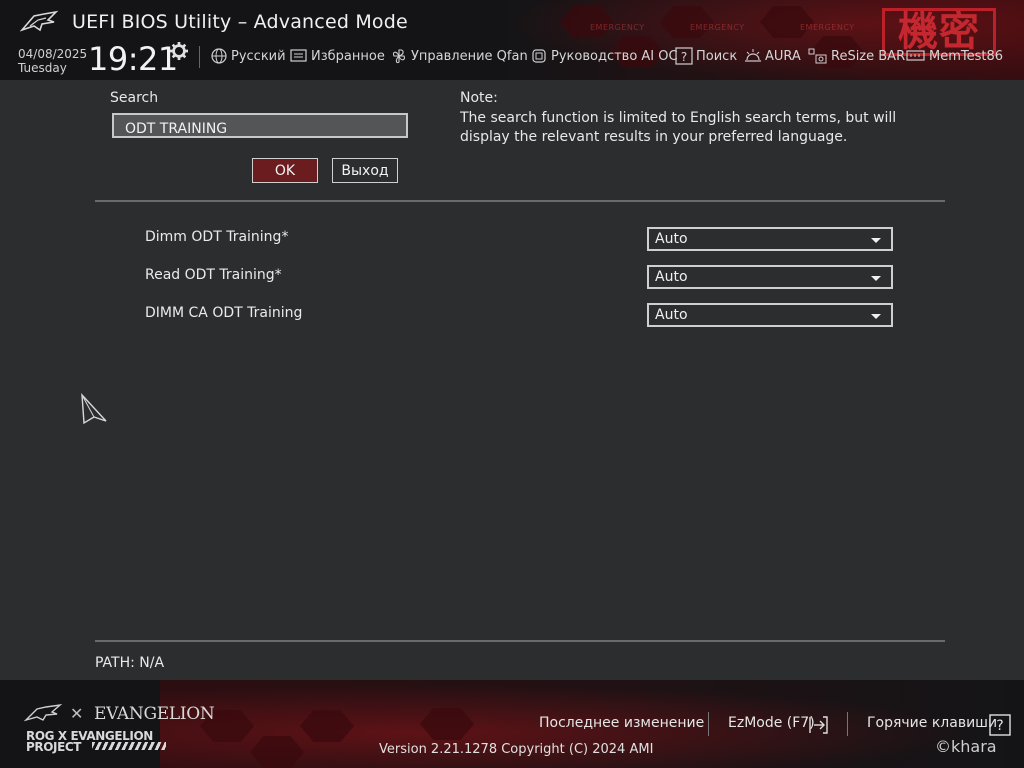 The width and height of the screenshot is (1024, 768). I want to click on result-label-read-odt: Read ODT Training*, so click(213, 275).